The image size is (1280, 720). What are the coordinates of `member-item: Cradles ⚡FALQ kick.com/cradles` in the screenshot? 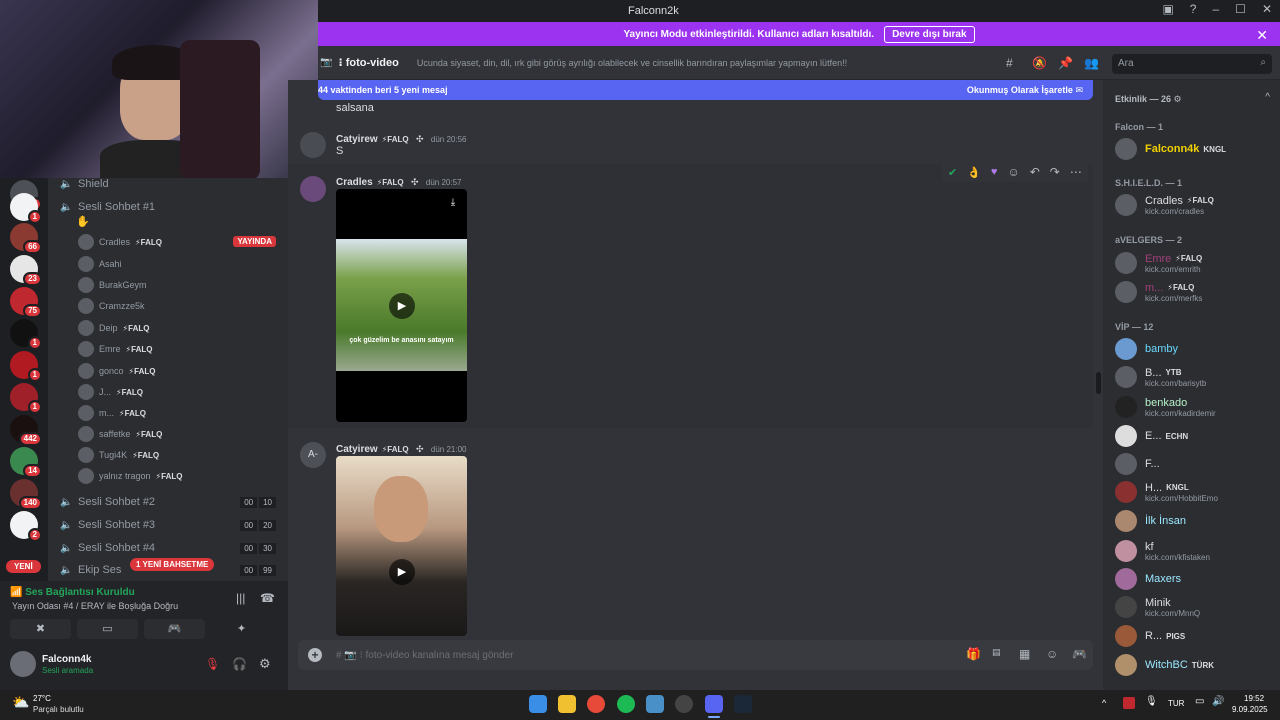 It's located at (1164, 205).